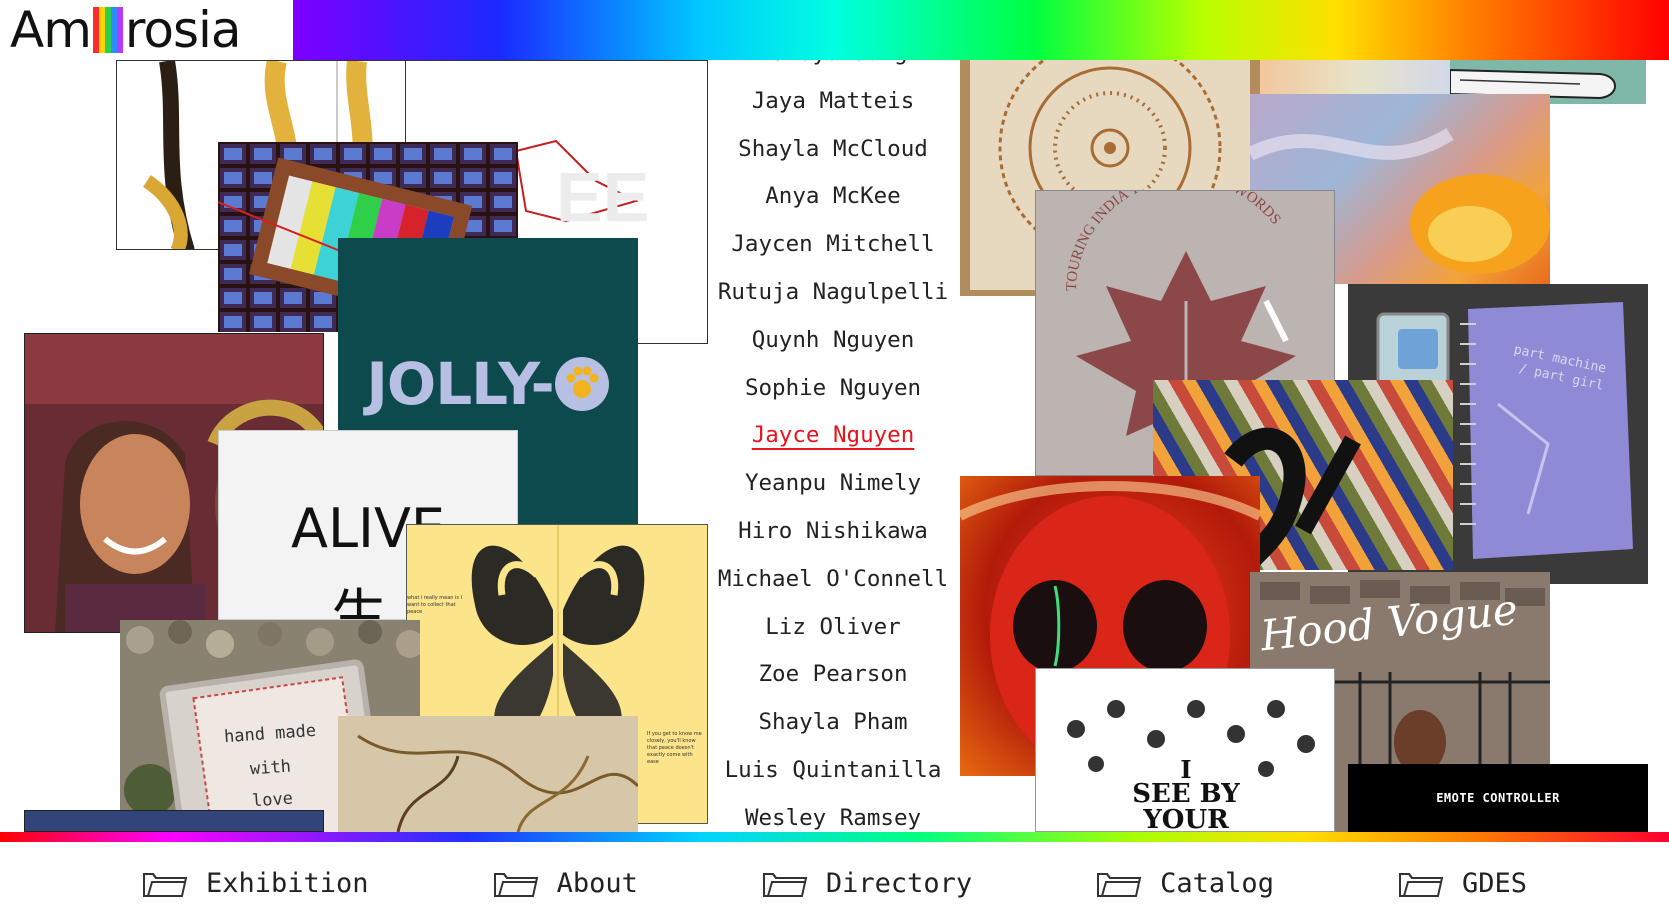  Describe the element at coordinates (174, 821) in the screenshot. I see `artwork-blue-pattern` at that location.